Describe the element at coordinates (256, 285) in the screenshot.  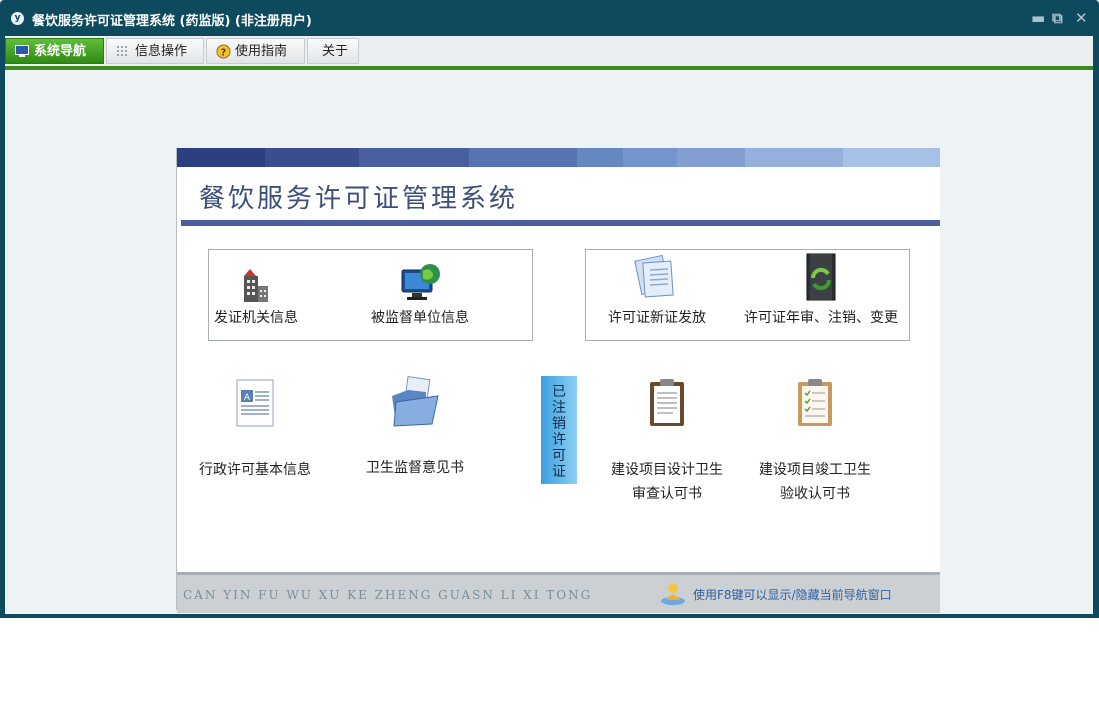
I see `building-icon` at that location.